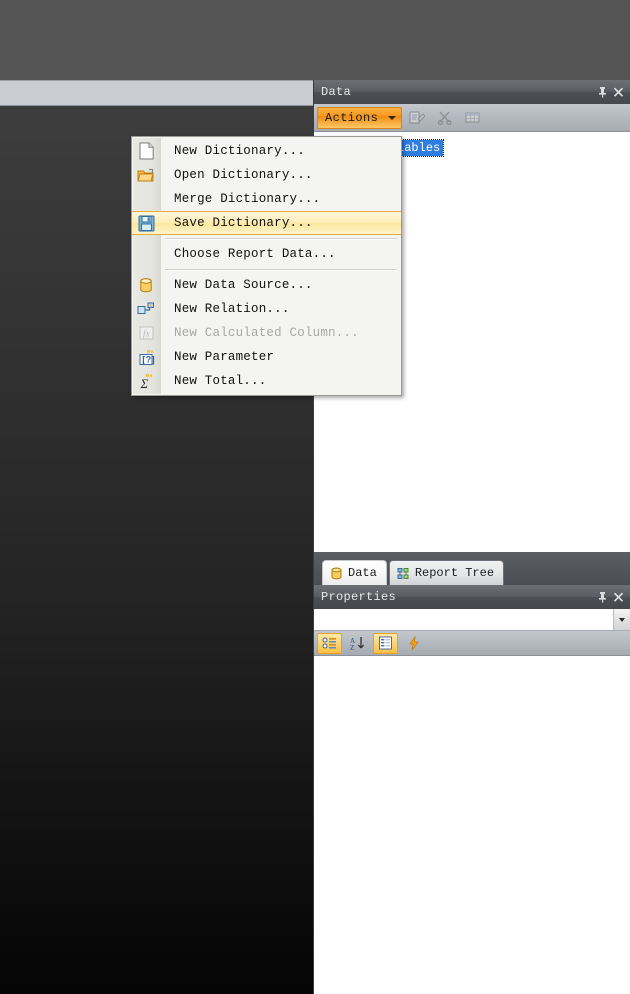  What do you see at coordinates (329, 643) in the screenshot?
I see `categorized-icon` at bounding box center [329, 643].